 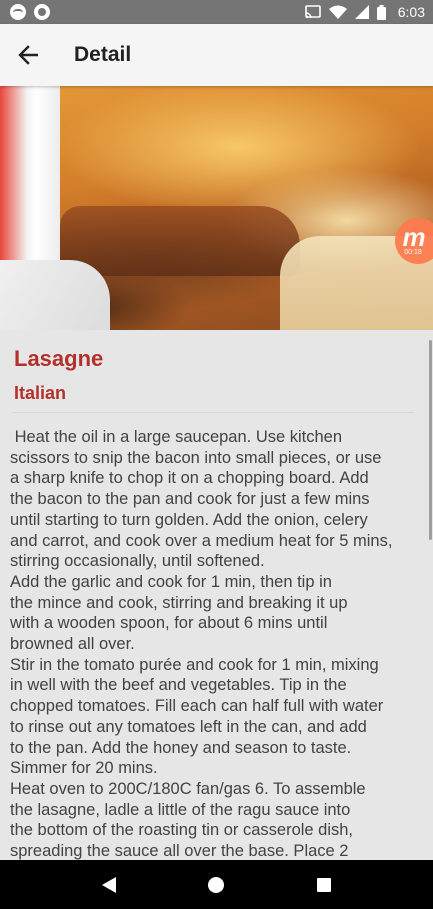 I want to click on signal-icon, so click(x=361, y=12).